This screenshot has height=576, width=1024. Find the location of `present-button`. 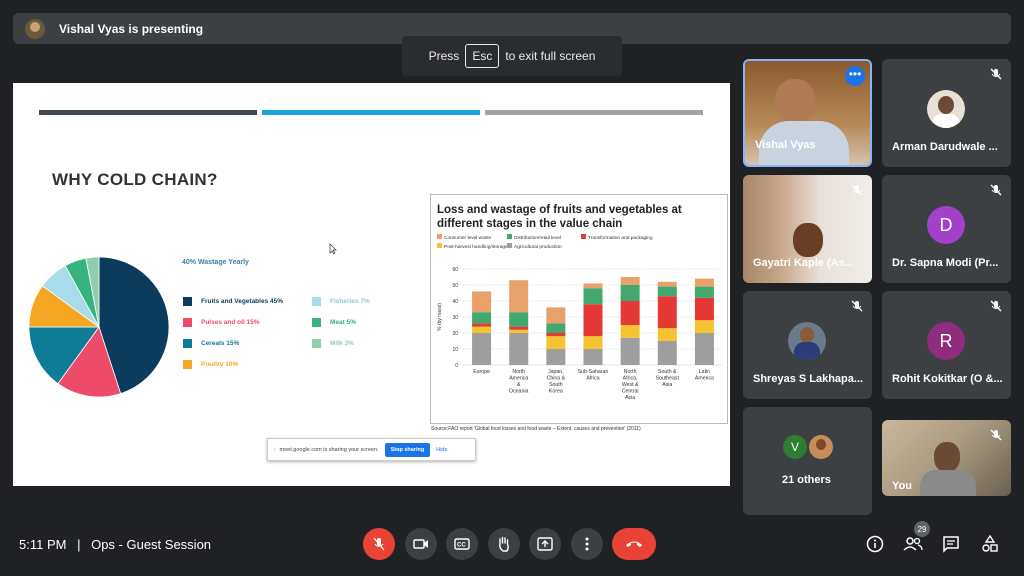

present-button is located at coordinates (545, 544).